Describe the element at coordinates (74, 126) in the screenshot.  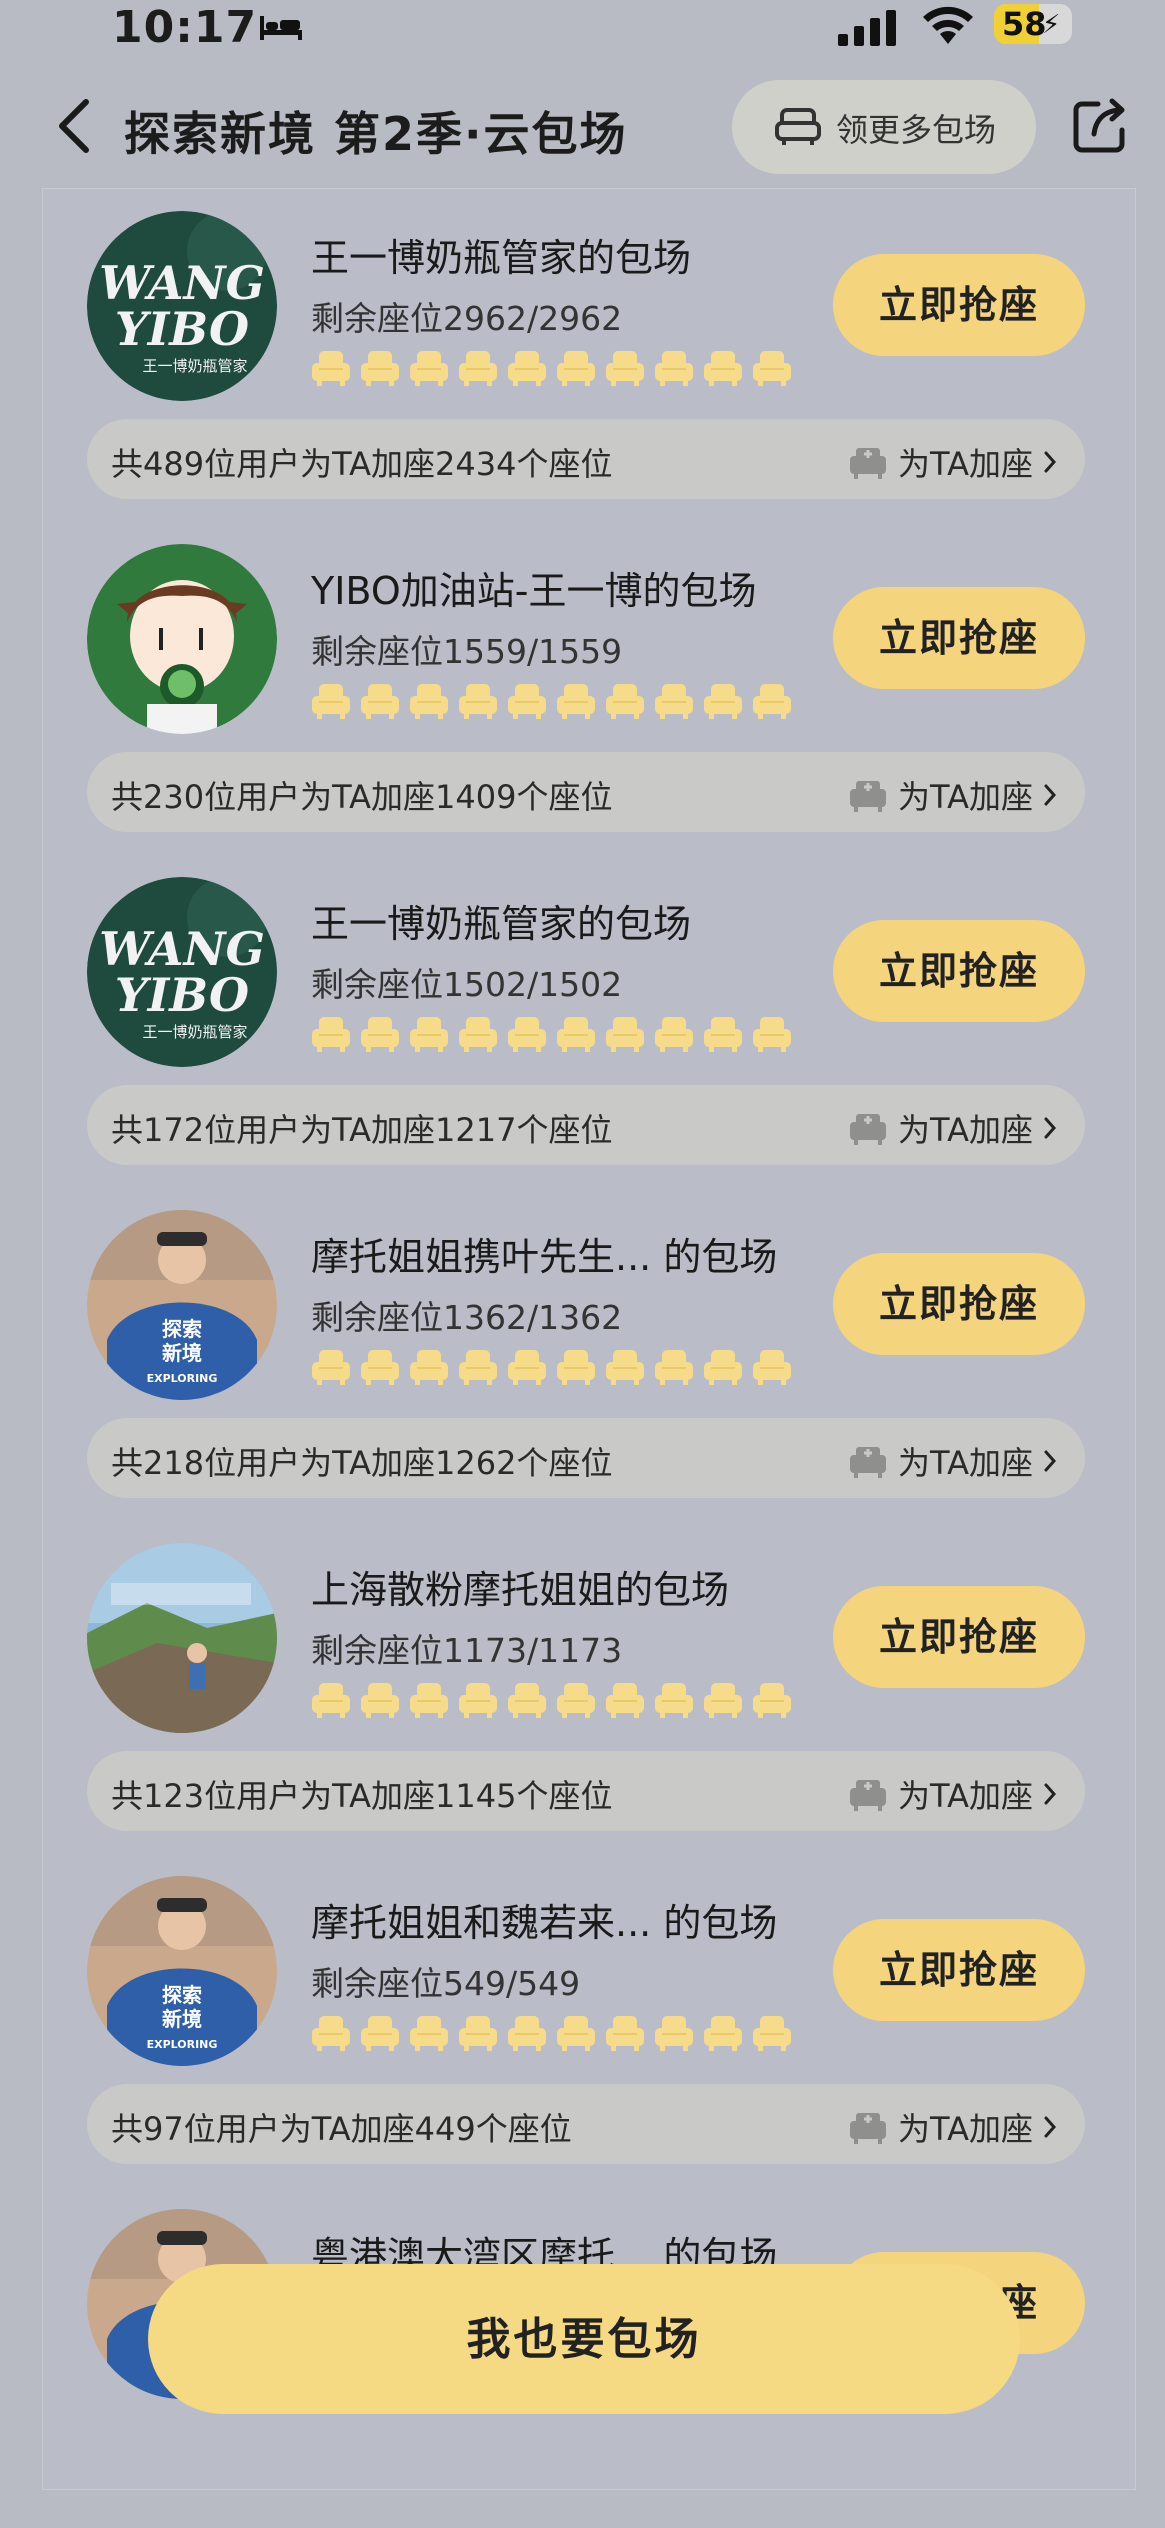
I see `back-arrow-icon` at that location.